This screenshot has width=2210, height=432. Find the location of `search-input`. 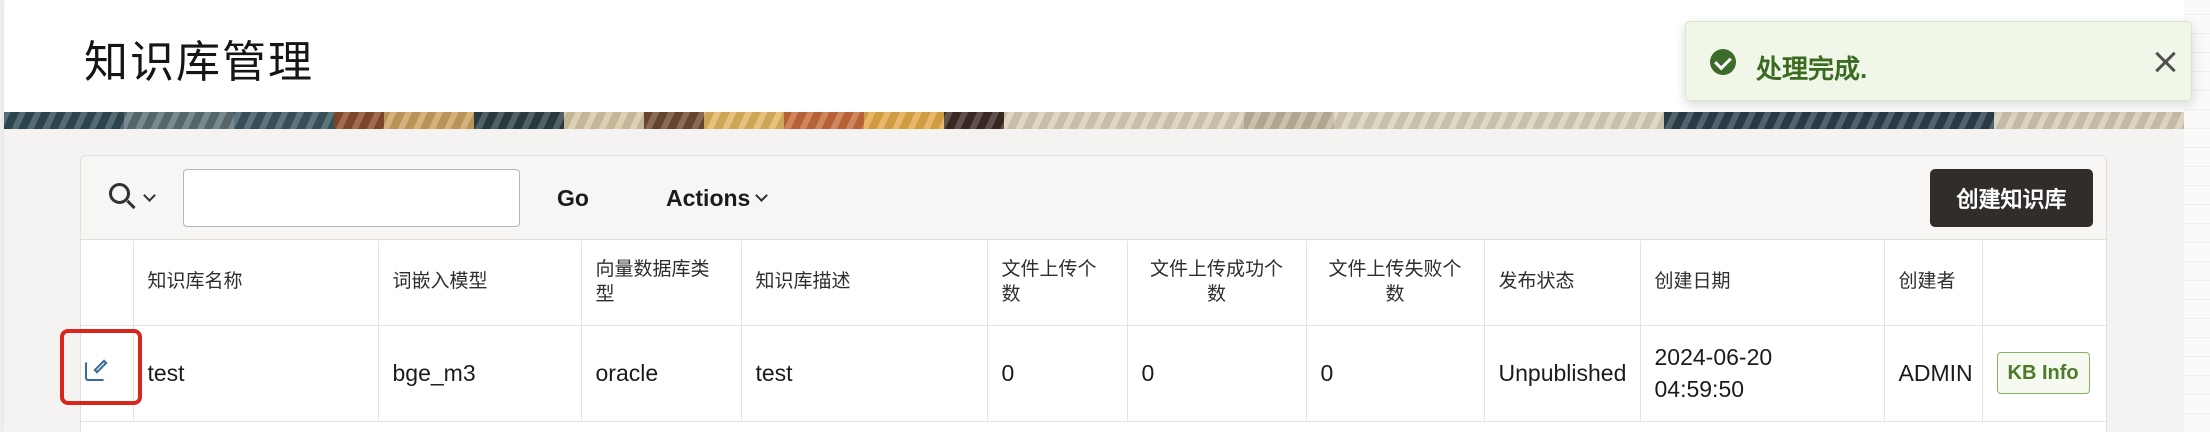

search-input is located at coordinates (351, 198).